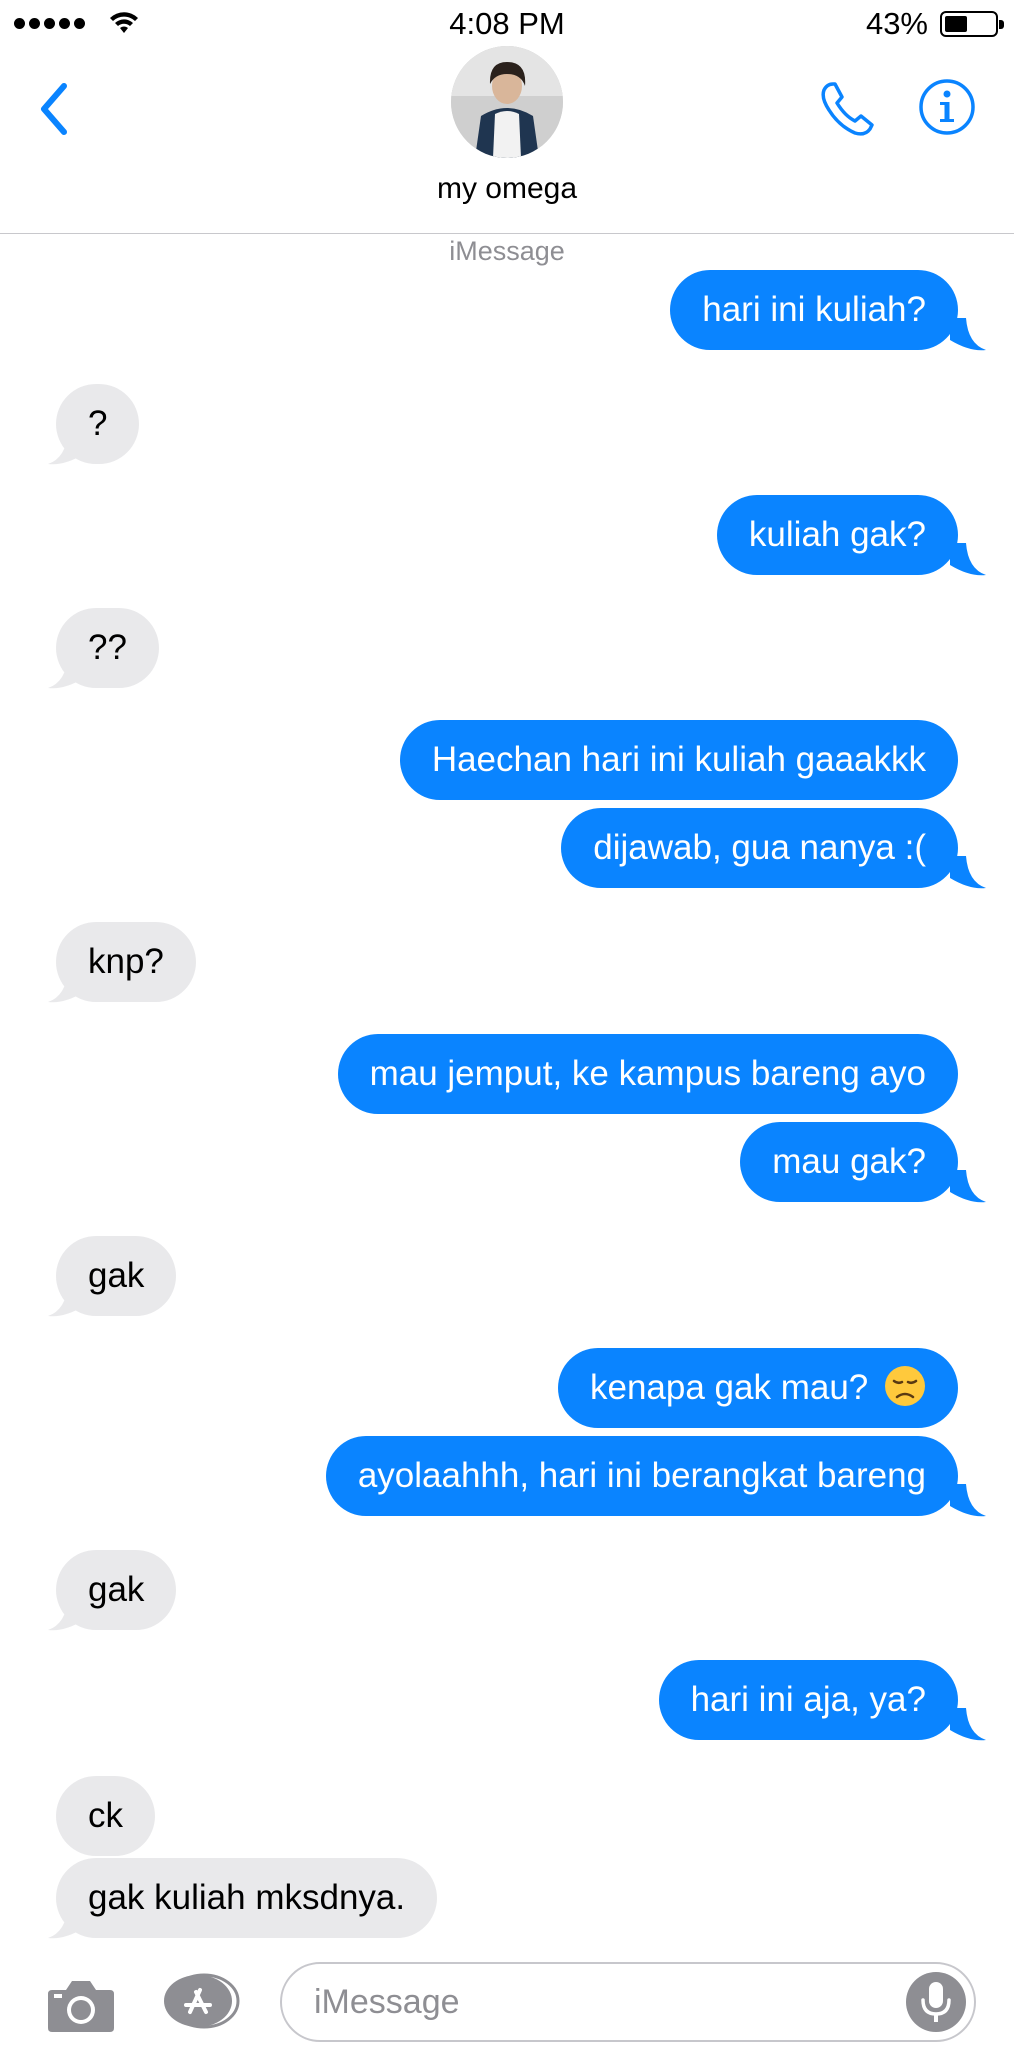 The image size is (1014, 2048). I want to click on message-text: ?, so click(98, 423).